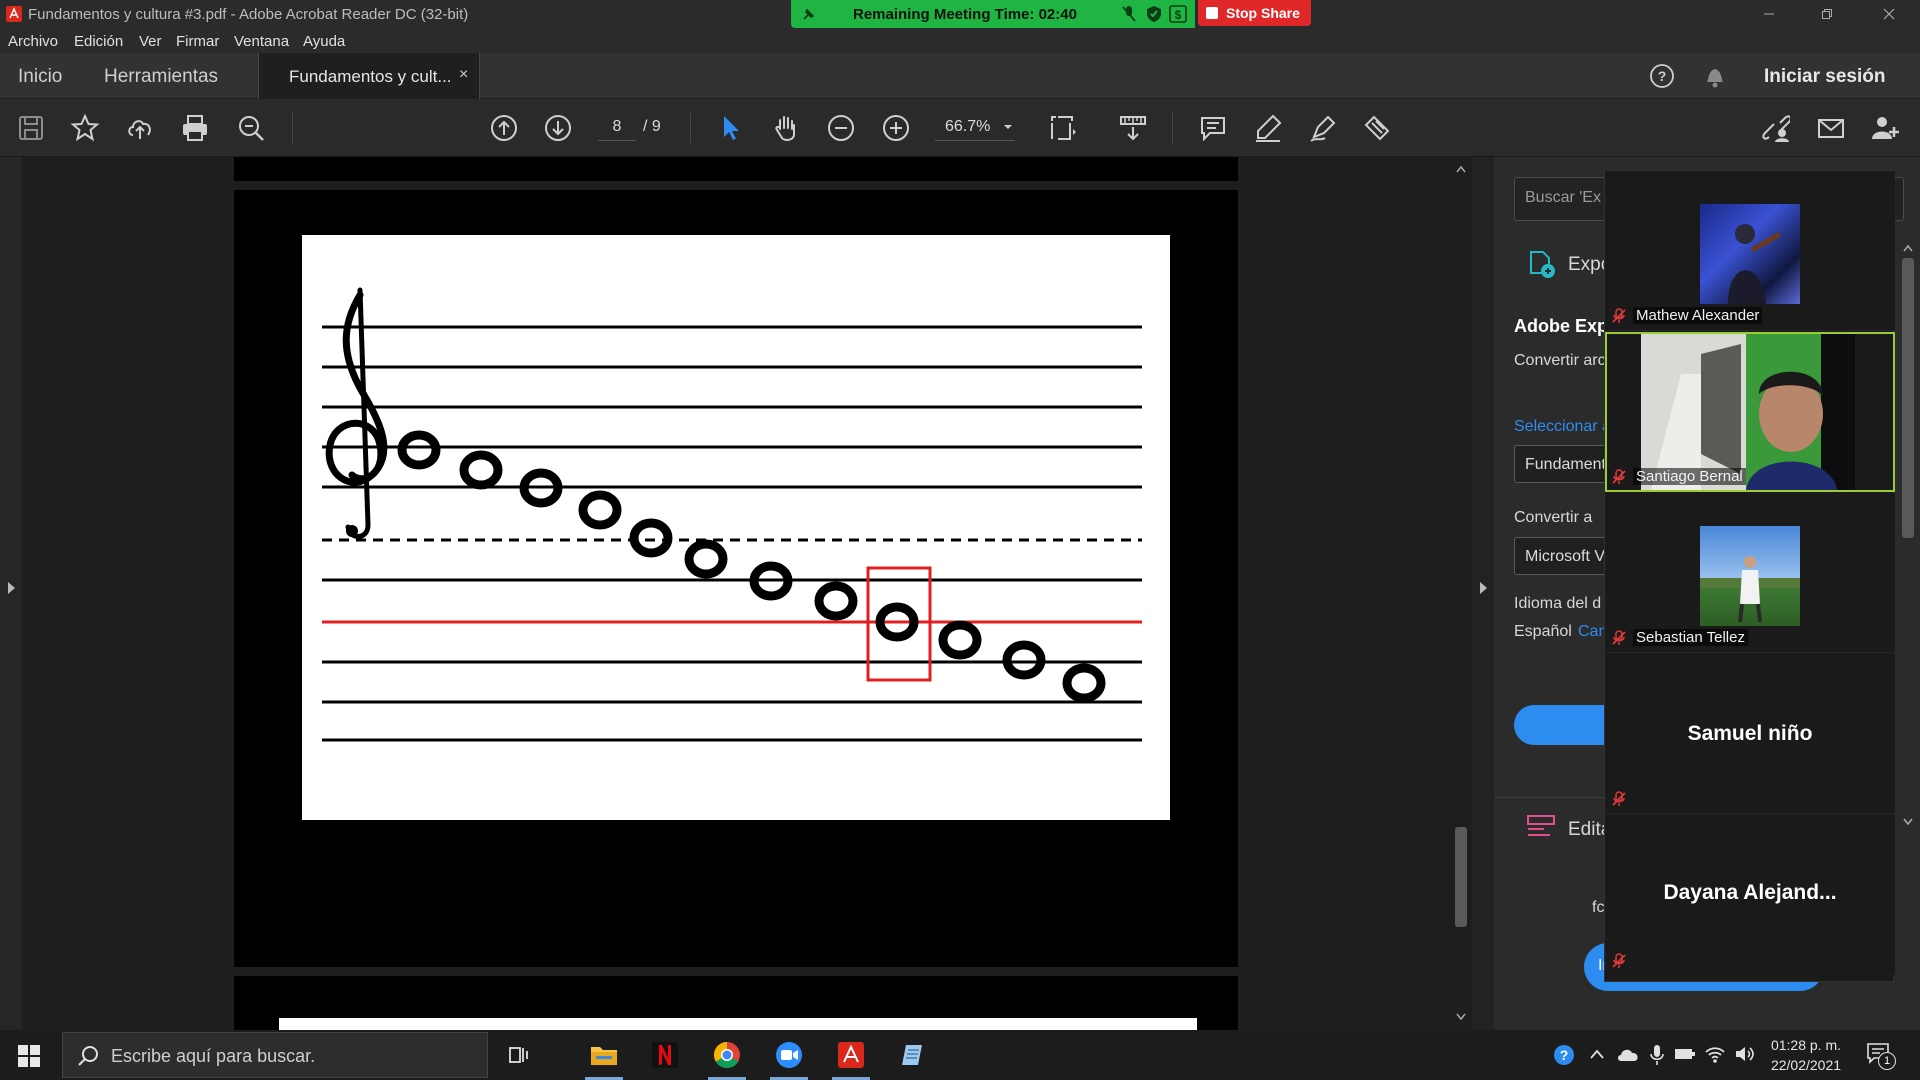  I want to click on taskbar-chrome, so click(727, 1055).